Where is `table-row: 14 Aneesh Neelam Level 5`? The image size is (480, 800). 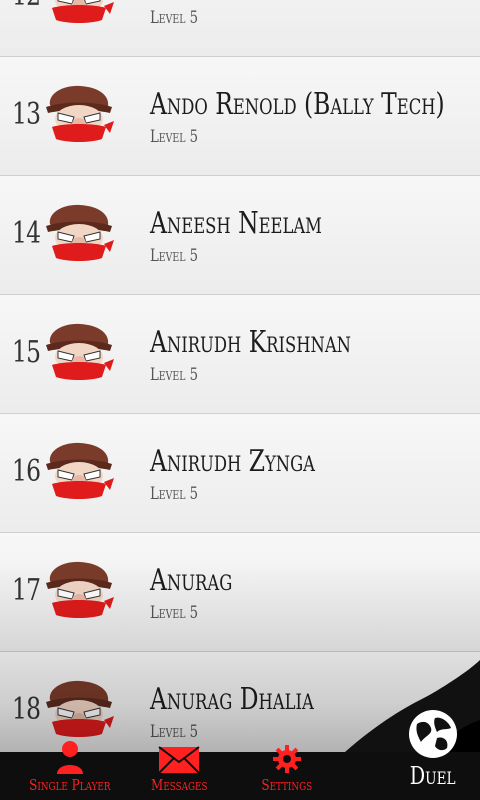 table-row: 14 Aneesh Neelam Level 5 is located at coordinates (240, 235).